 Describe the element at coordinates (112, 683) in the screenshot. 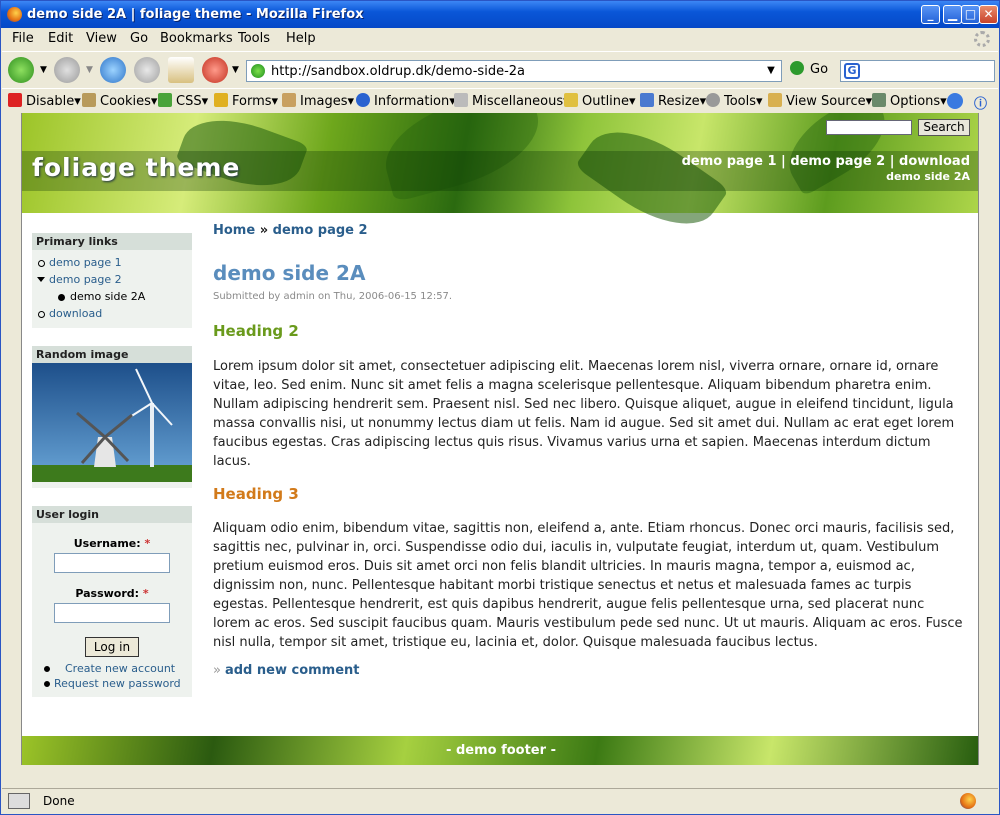

I see `request-password-link: Request new password` at that location.